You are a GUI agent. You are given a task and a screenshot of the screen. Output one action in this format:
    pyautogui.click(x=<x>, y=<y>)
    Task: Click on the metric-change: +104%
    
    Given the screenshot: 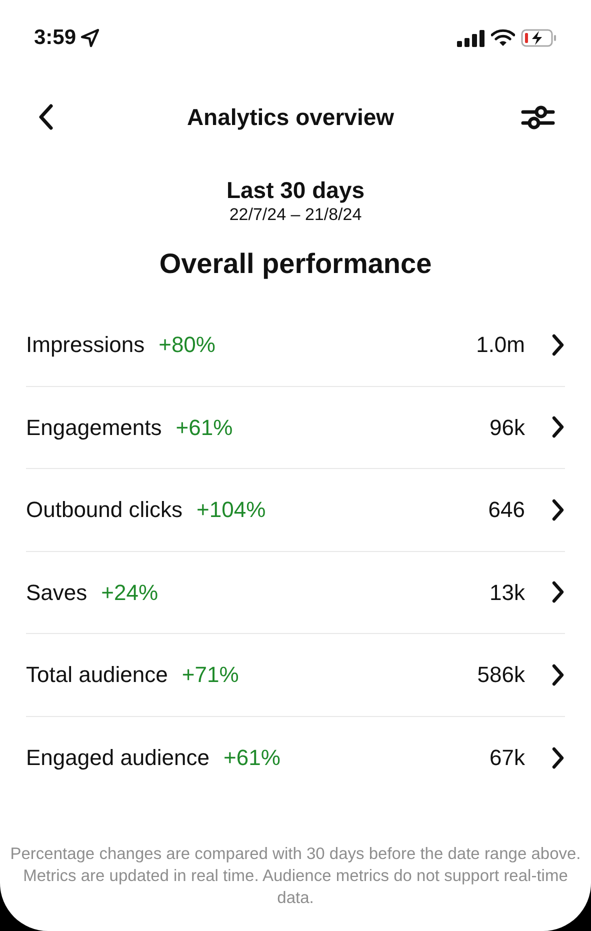 What is the action you would take?
    pyautogui.click(x=231, y=510)
    